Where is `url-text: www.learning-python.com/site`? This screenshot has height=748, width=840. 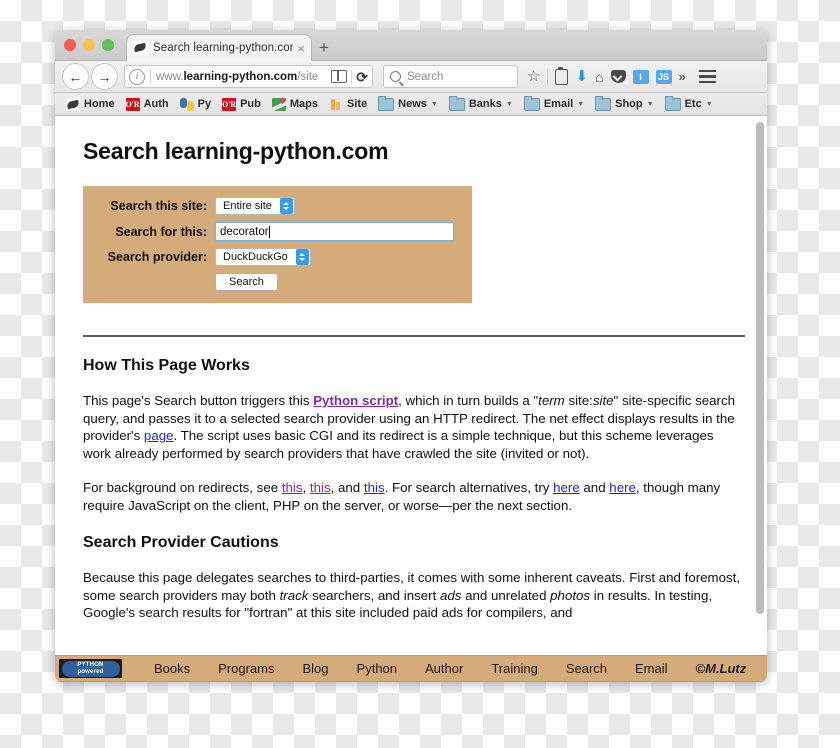 url-text: www.learning-python.com/site is located at coordinates (243, 77).